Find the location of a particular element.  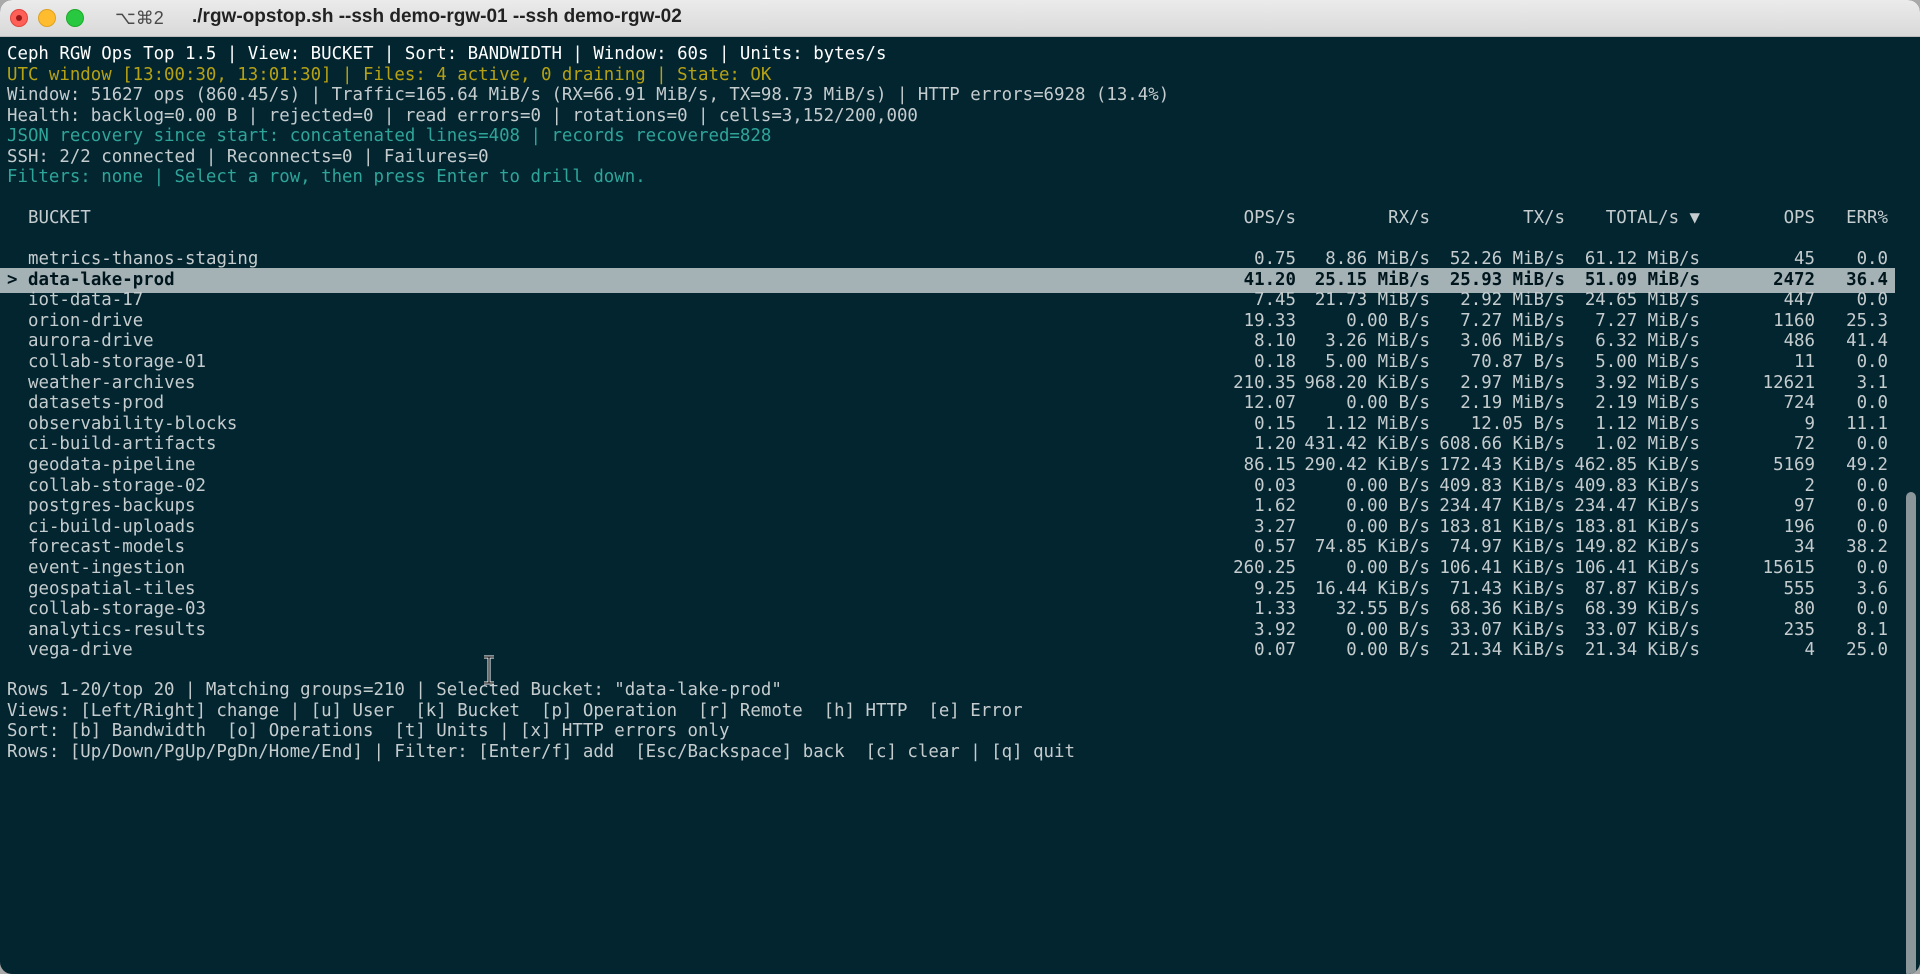

close-button is located at coordinates (19, 18).